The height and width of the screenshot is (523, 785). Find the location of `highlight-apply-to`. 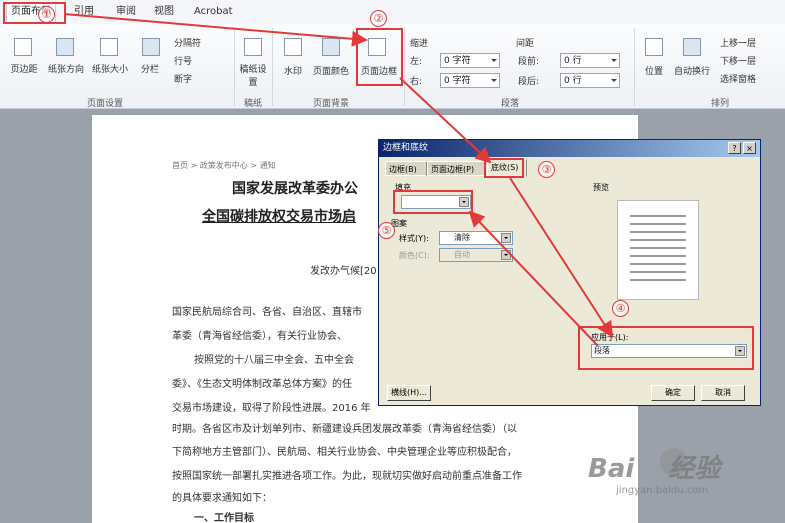

highlight-apply-to is located at coordinates (666, 348).